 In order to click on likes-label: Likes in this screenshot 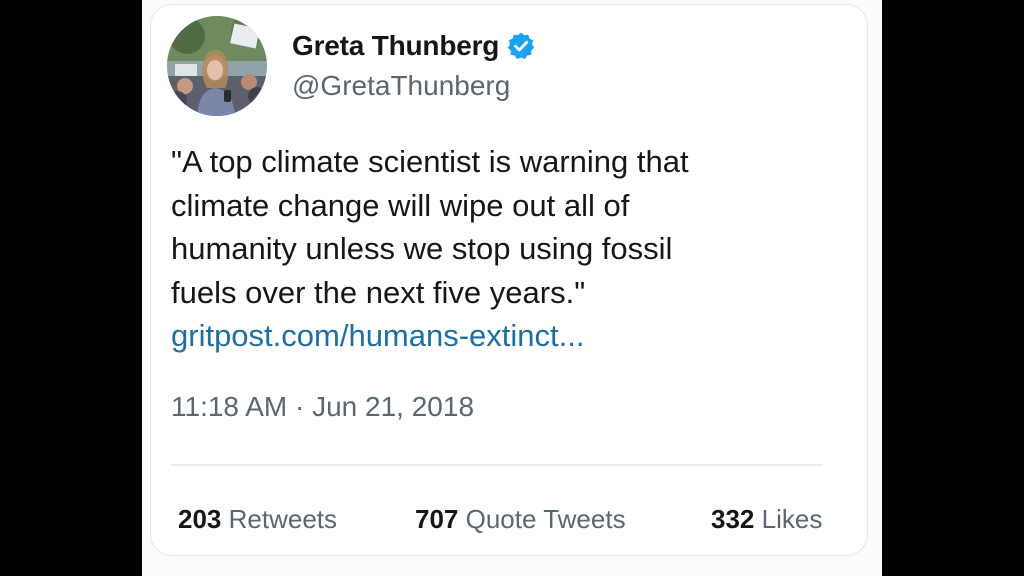, I will do `click(792, 519)`.